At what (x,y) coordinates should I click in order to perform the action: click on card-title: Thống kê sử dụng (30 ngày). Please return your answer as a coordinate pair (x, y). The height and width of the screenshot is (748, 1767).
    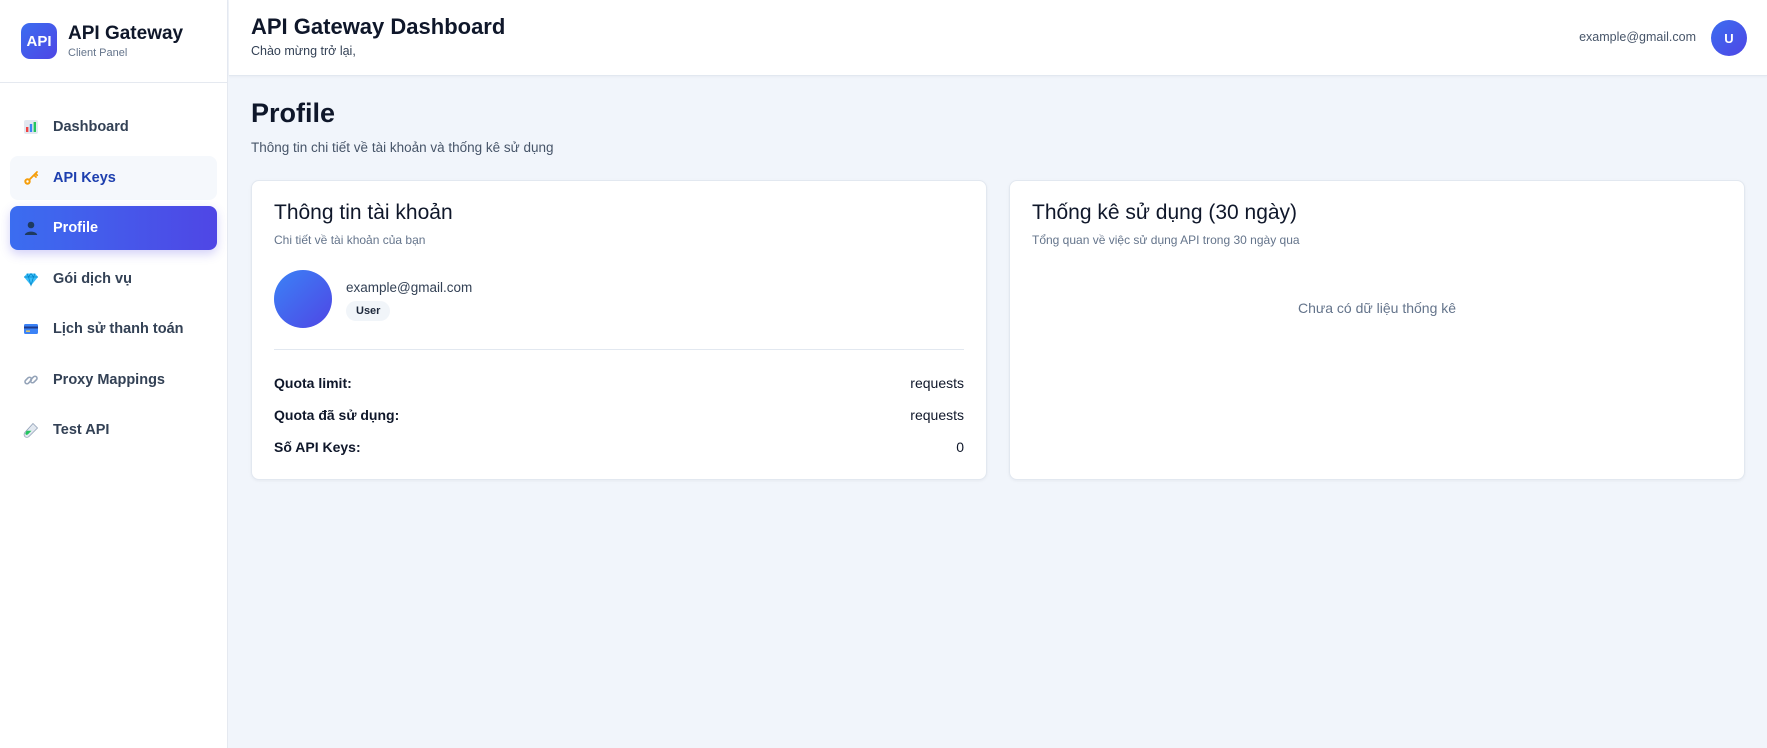
    Looking at the image, I should click on (1165, 212).